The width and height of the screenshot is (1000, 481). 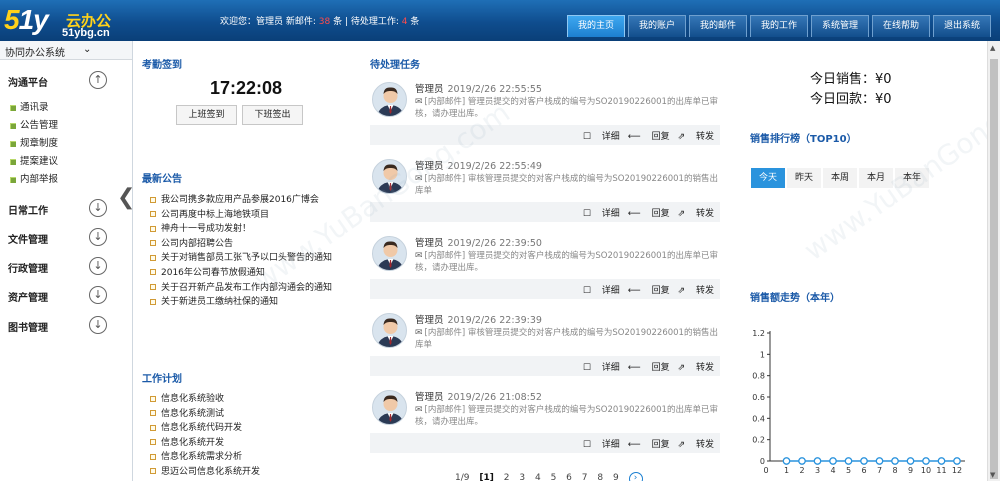 I want to click on tab-home: 我的主页, so click(x=596, y=26).